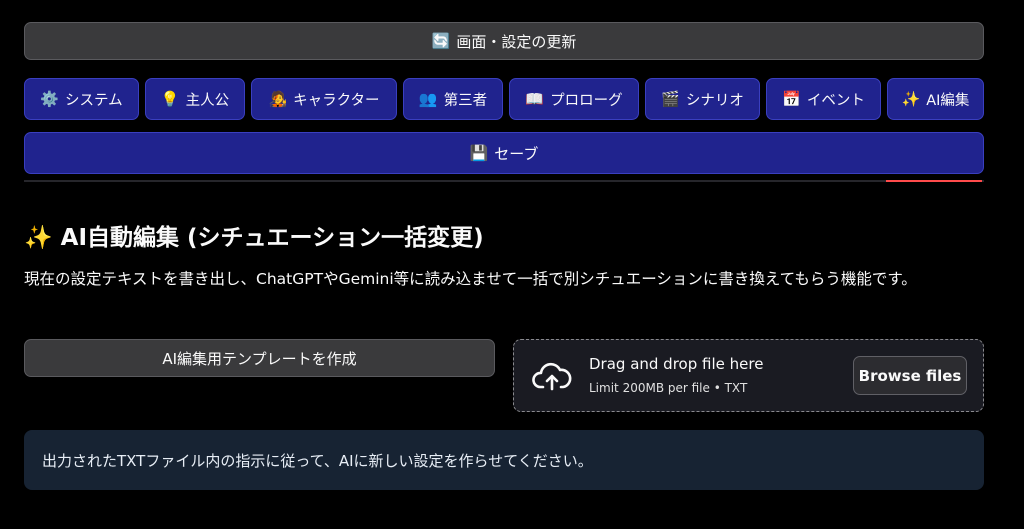  What do you see at coordinates (676, 364) in the screenshot?
I see `dropzone-instruction: Drag and drop file here` at bounding box center [676, 364].